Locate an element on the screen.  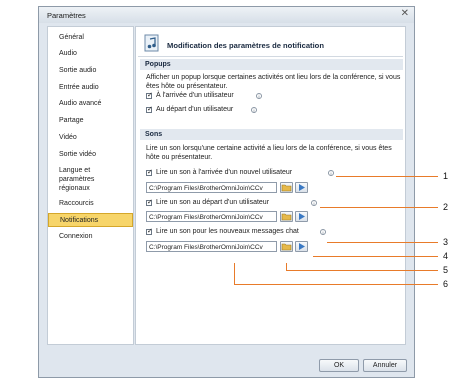
header-divider is located at coordinates (270, 56).